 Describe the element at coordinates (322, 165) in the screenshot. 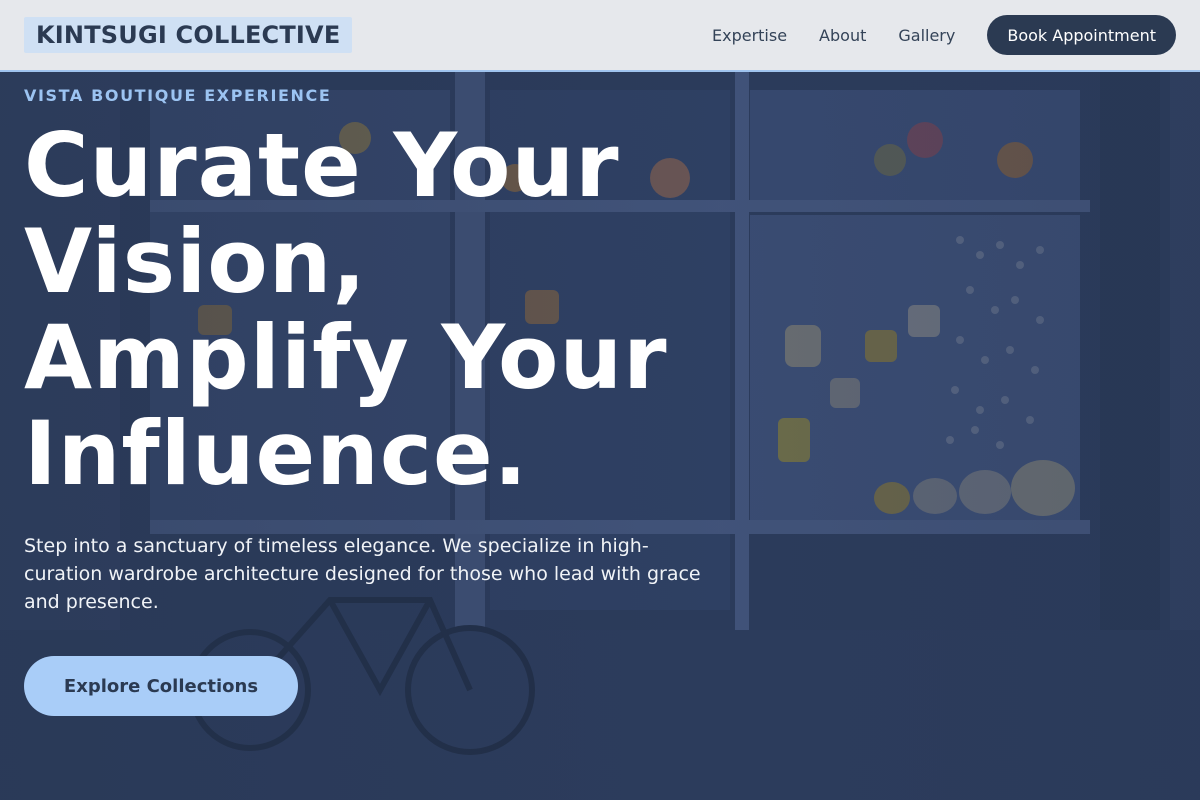

I see `headline-line: Curate Your` at that location.